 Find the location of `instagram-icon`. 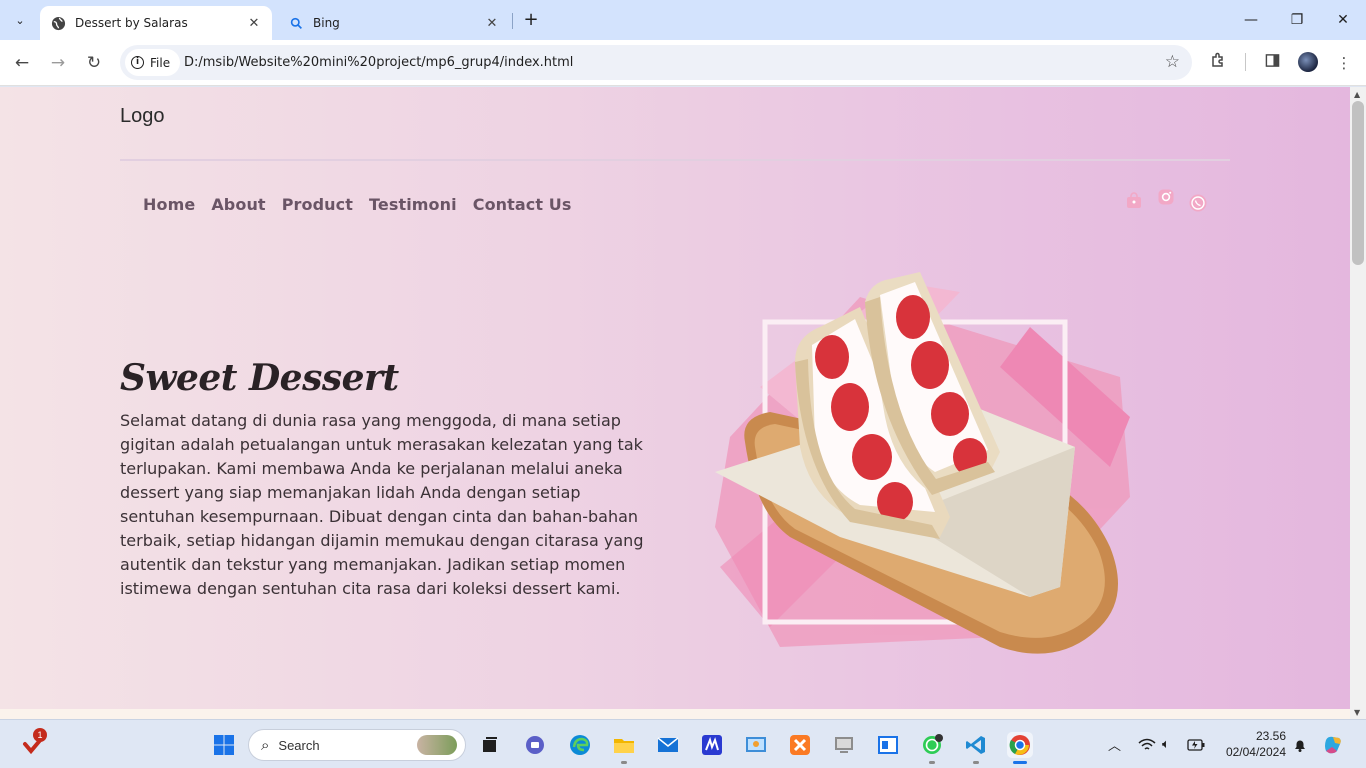

instagram-icon is located at coordinates (1166, 197).